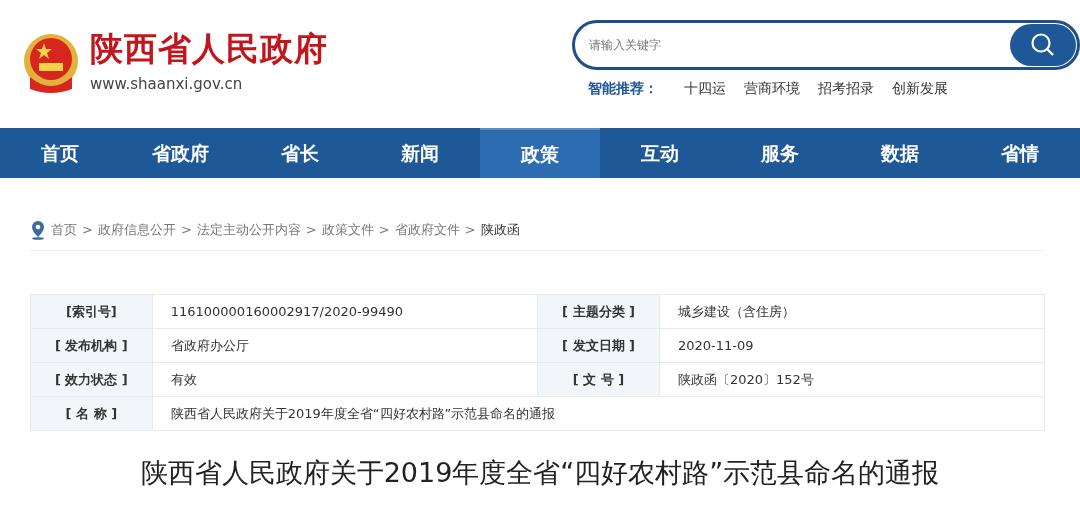  I want to click on field-value: 有效, so click(345, 379).